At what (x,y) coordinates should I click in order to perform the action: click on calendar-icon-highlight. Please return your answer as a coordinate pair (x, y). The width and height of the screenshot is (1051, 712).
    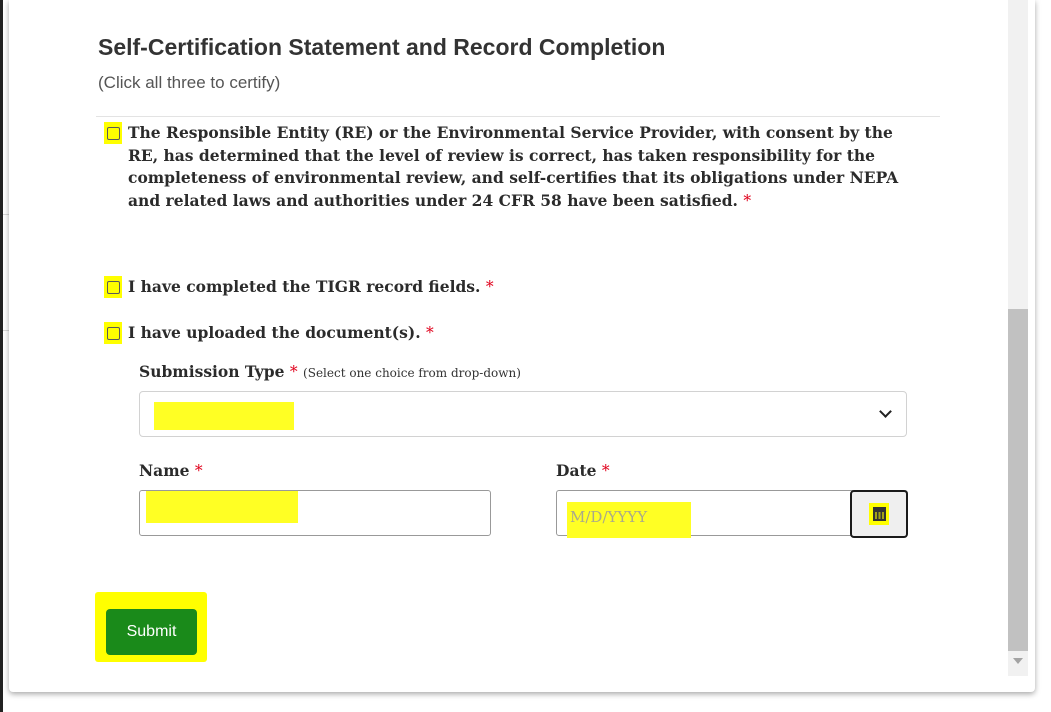
    Looking at the image, I should click on (879, 514).